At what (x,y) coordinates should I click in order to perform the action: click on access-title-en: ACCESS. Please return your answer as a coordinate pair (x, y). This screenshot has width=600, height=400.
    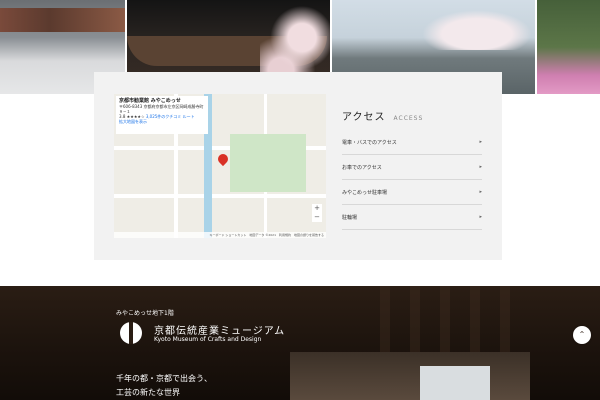
    Looking at the image, I should click on (408, 118).